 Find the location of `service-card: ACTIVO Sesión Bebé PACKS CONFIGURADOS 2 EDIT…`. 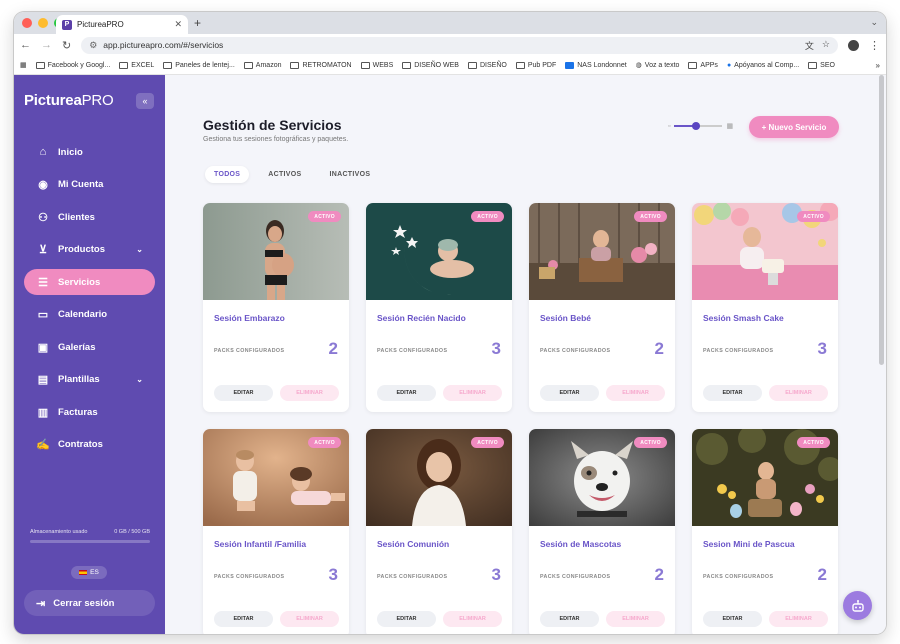

service-card: ACTIVO Sesión Bebé PACKS CONFIGURADOS 2 EDIT… is located at coordinates (602, 307).